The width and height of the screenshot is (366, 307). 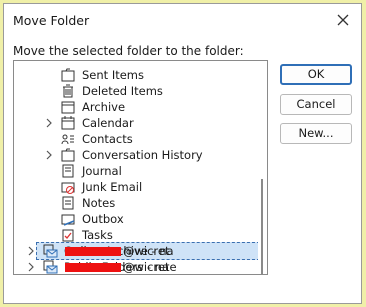 What do you see at coordinates (150, 267) in the screenshot?
I see `tree-item-suffix: @wicrete` at bounding box center [150, 267].